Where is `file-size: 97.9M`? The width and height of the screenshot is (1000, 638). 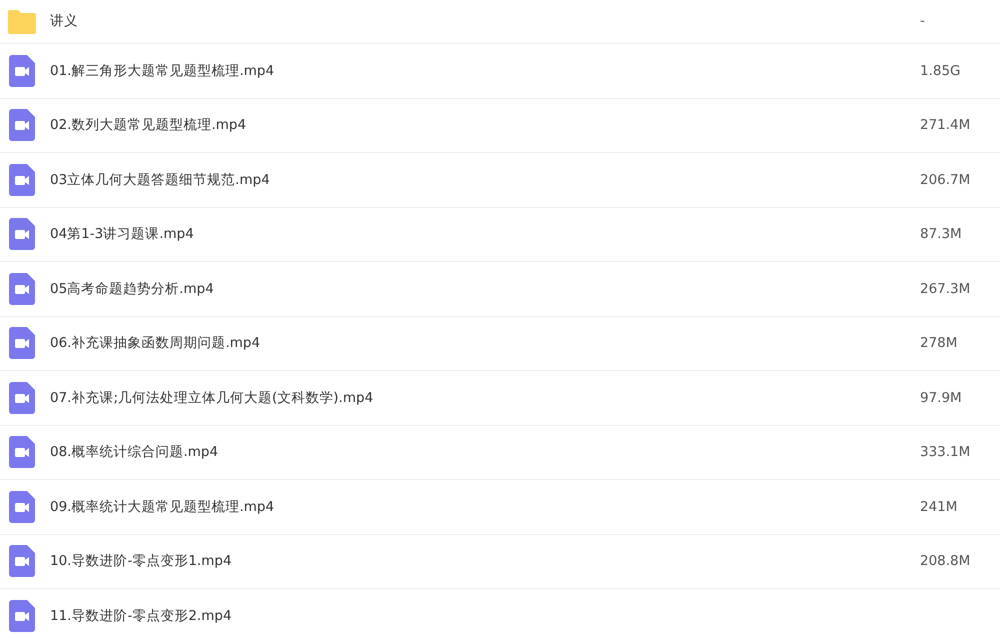
file-size: 97.9M is located at coordinates (941, 398).